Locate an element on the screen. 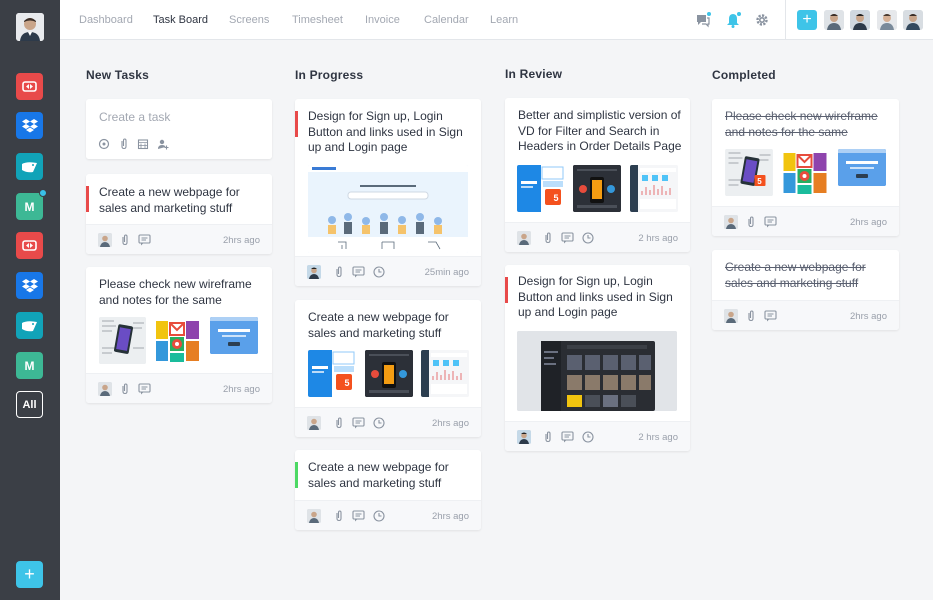  column-title-new: New Tasks is located at coordinates (117, 75).